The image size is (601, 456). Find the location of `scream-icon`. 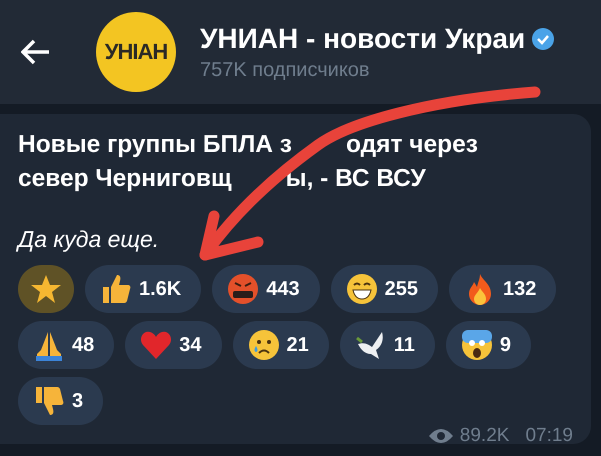

scream-icon is located at coordinates (477, 345).